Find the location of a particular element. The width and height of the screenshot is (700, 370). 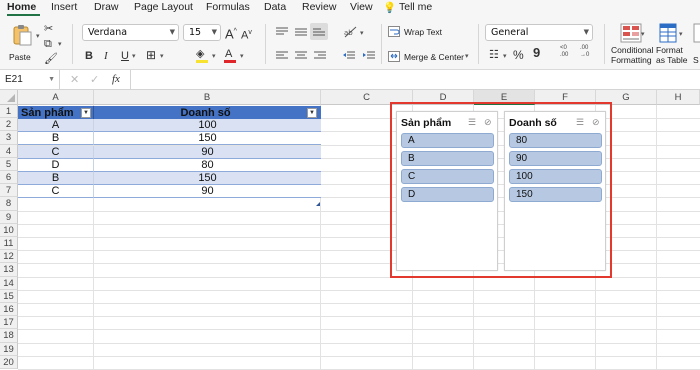

table-cell-sales: 80 is located at coordinates (207, 165).